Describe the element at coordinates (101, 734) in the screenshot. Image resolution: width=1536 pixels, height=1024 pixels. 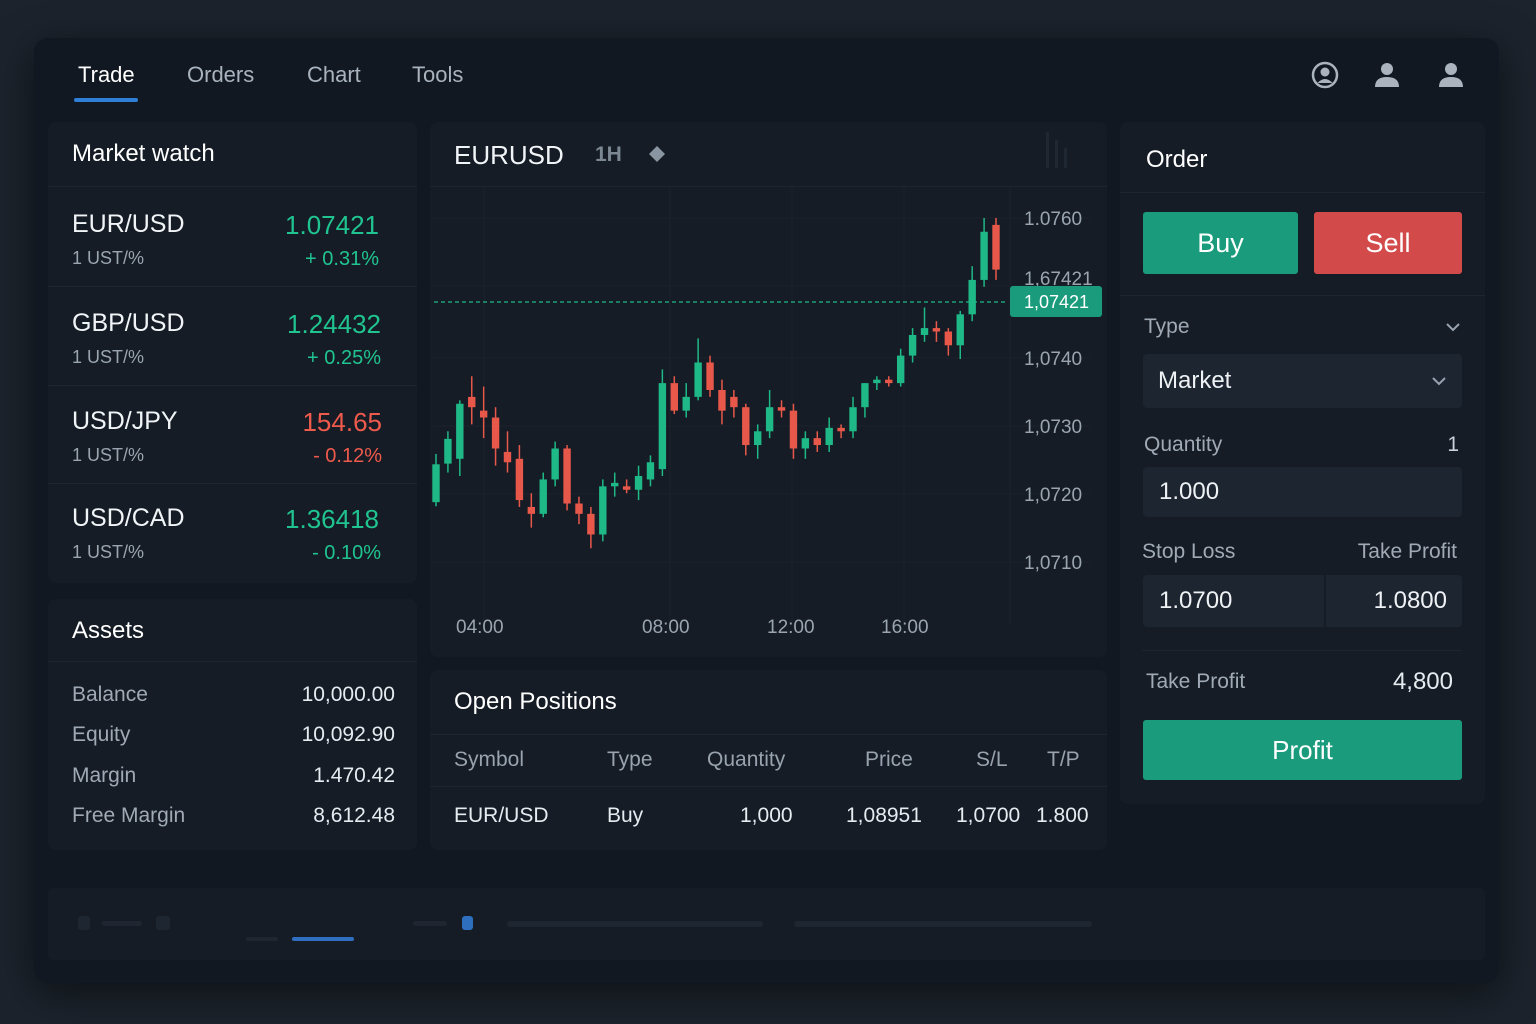
I see `assets-label-equity: Equity` at that location.